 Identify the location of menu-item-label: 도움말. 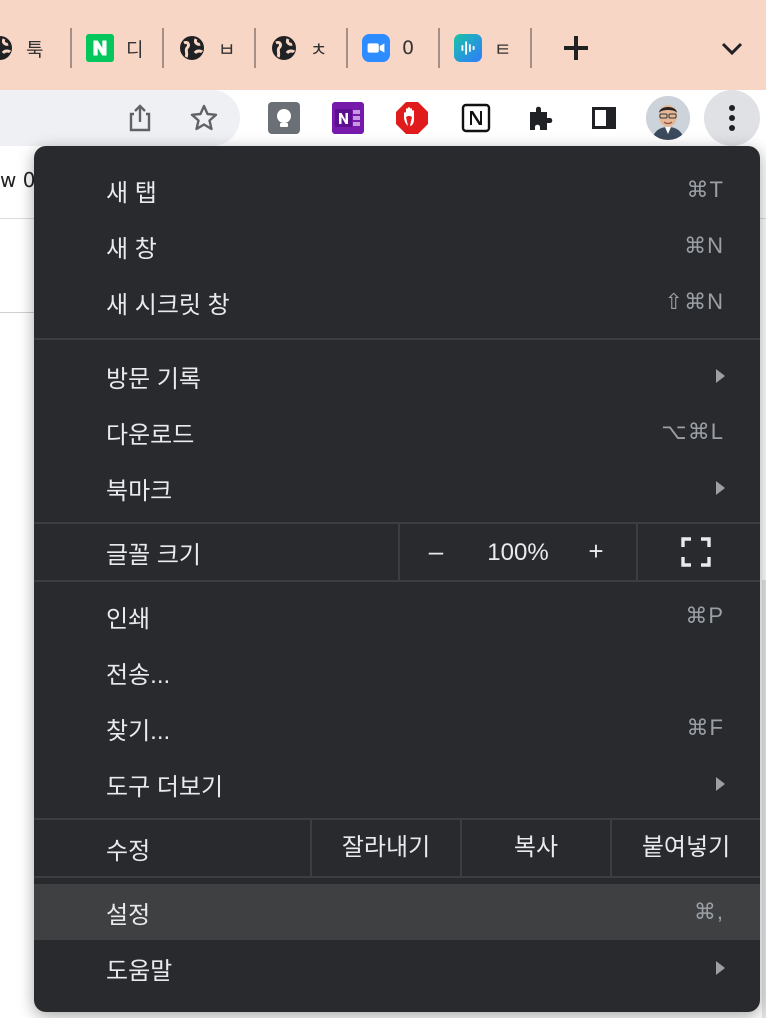
(139, 971).